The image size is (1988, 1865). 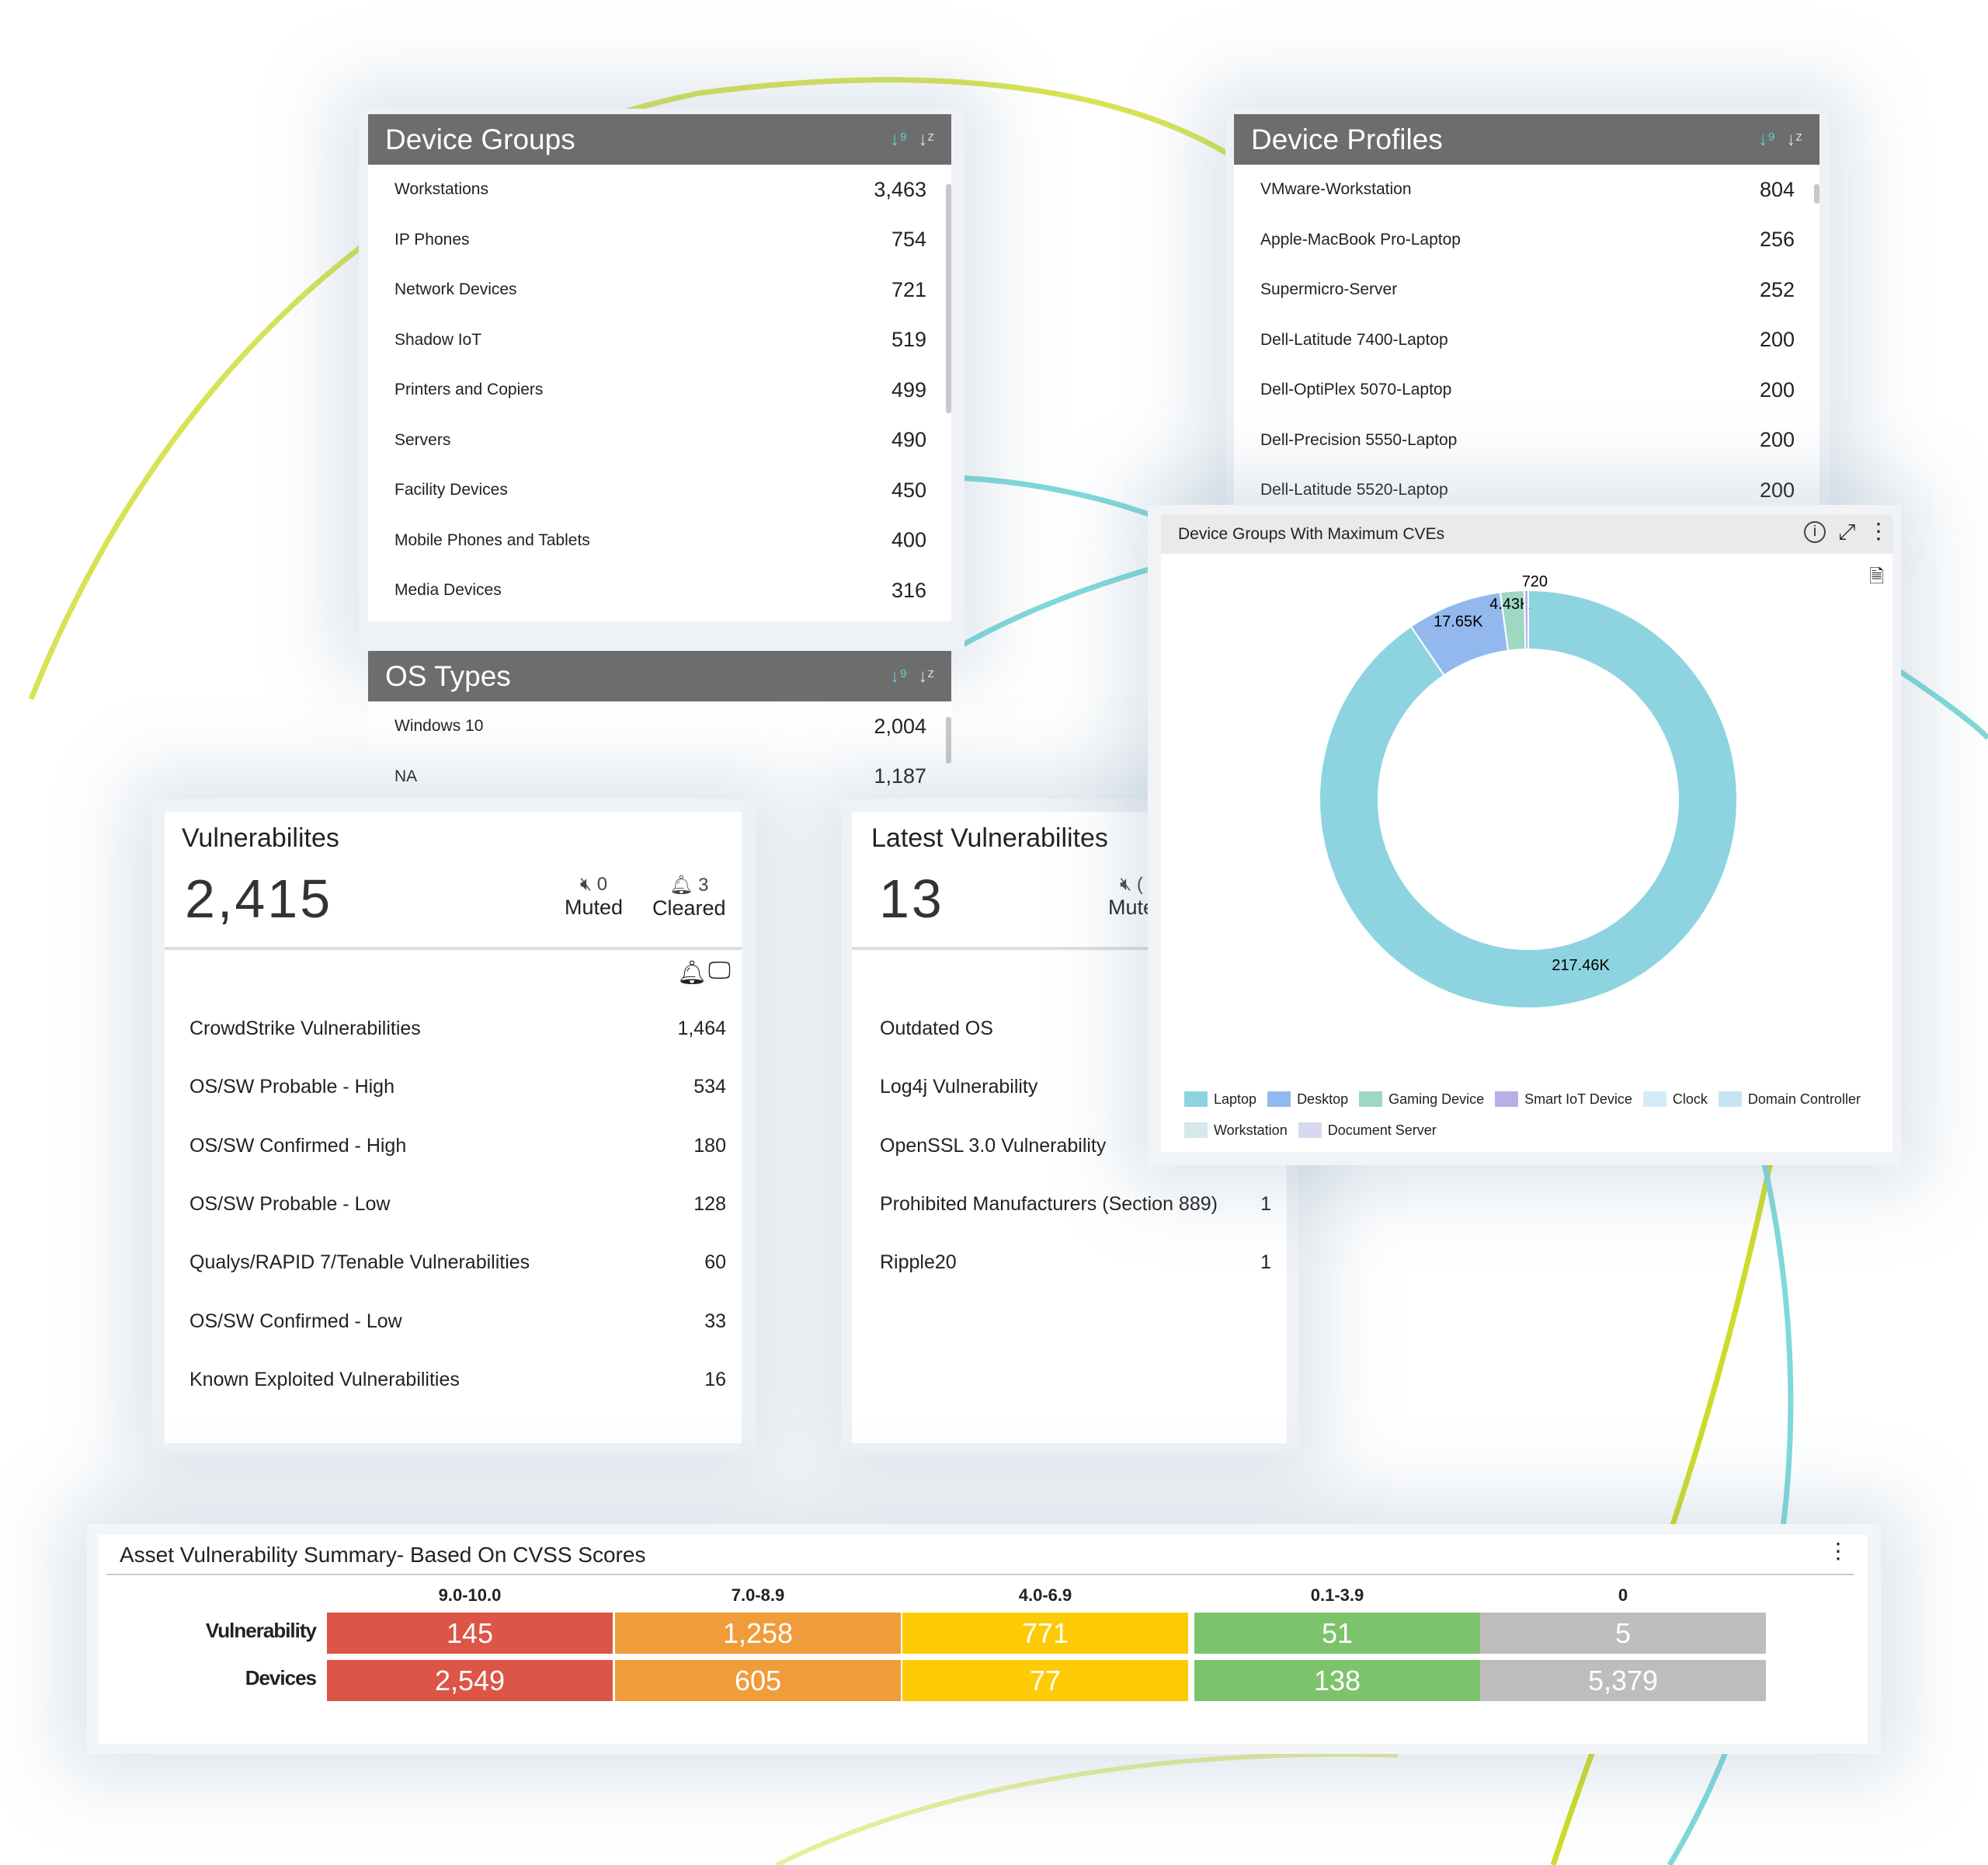 I want to click on list-item: VMware-Workstation 804, so click(x=1527, y=190).